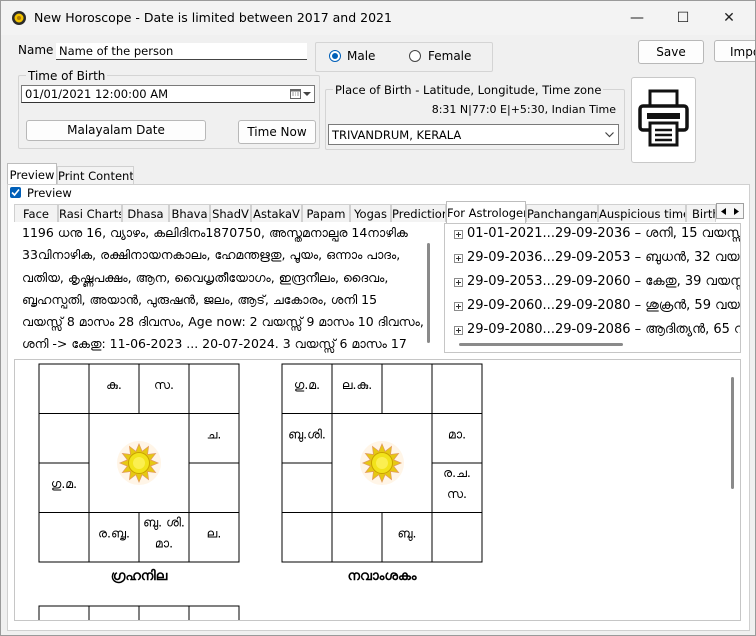 Image resolution: width=756 pixels, height=636 pixels. Describe the element at coordinates (381, 174) in the screenshot. I see `outer-tab-strip: Preview Print Contents` at that location.